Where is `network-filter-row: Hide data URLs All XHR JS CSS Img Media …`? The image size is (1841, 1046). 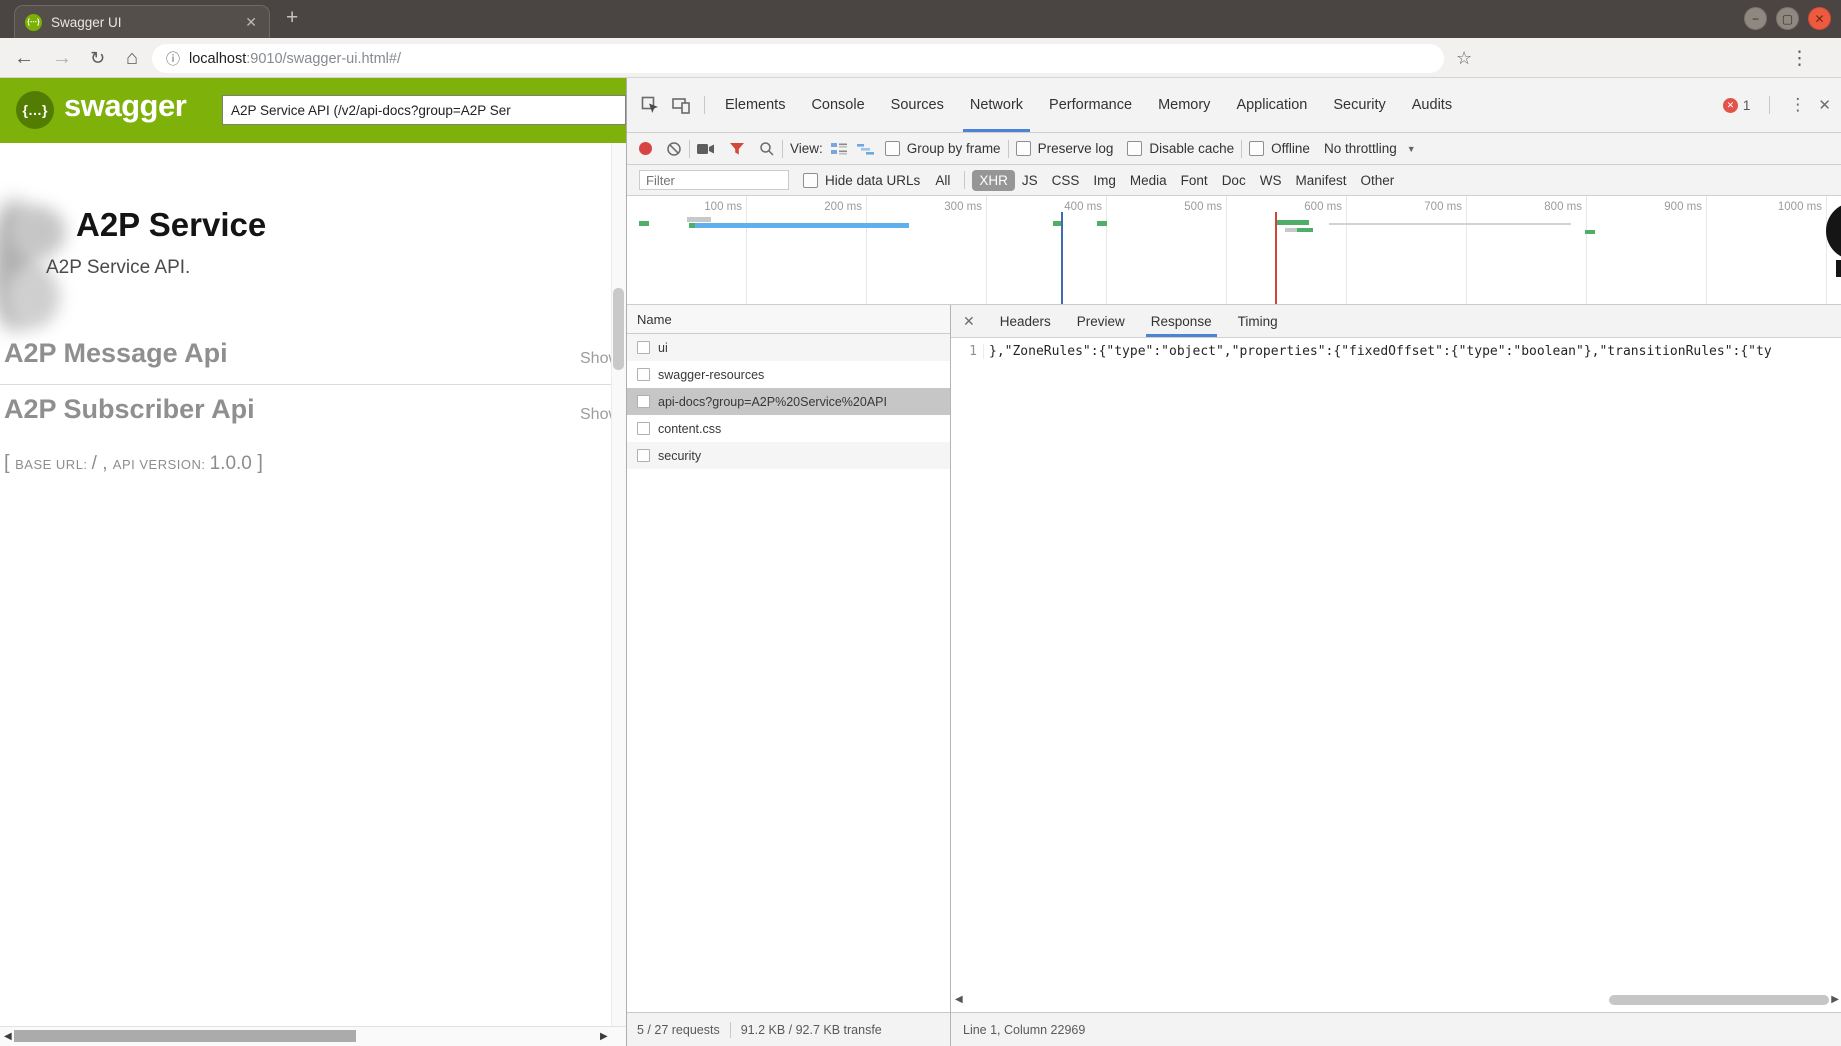
network-filter-row: Hide data URLs All XHR JS CSS Img Media … is located at coordinates (1234, 180).